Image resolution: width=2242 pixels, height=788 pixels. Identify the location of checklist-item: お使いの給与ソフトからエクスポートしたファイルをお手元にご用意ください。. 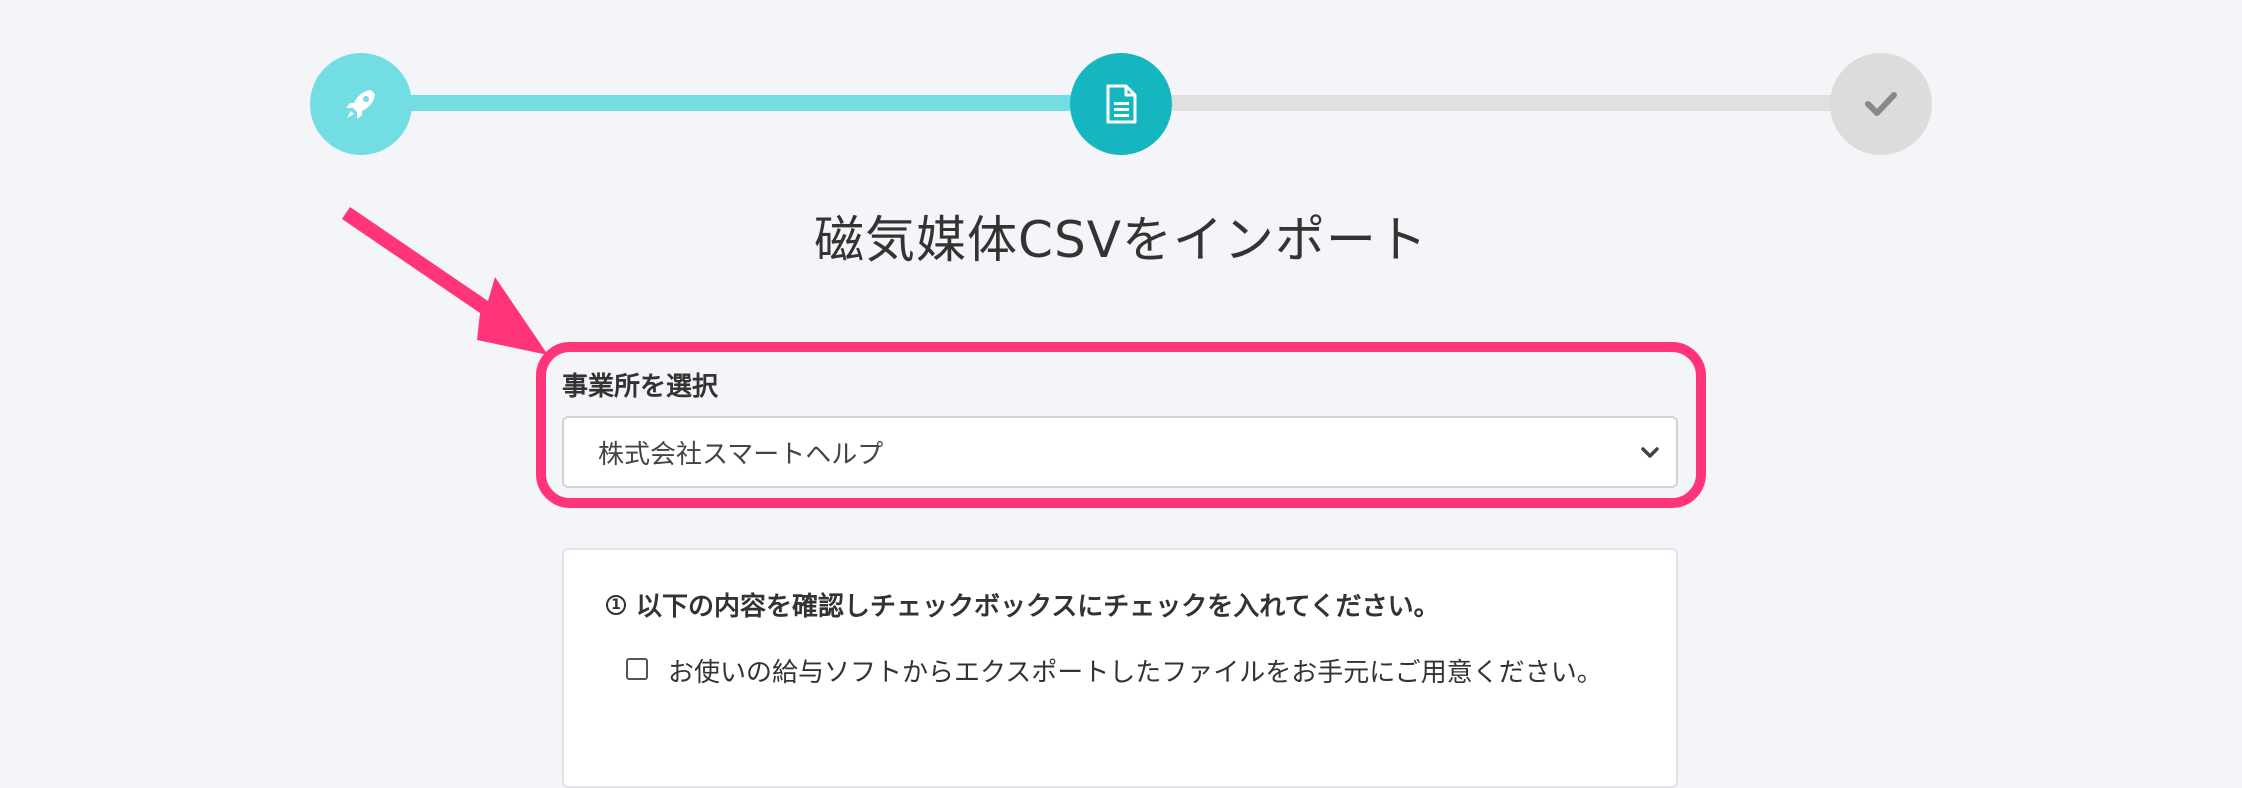
(1126, 673).